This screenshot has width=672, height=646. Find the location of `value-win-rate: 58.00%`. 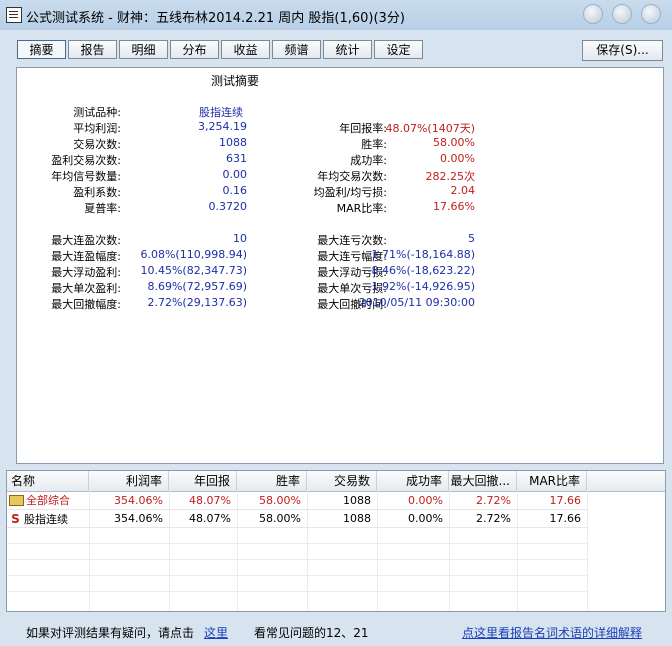

value-win-rate: 58.00% is located at coordinates (454, 142).